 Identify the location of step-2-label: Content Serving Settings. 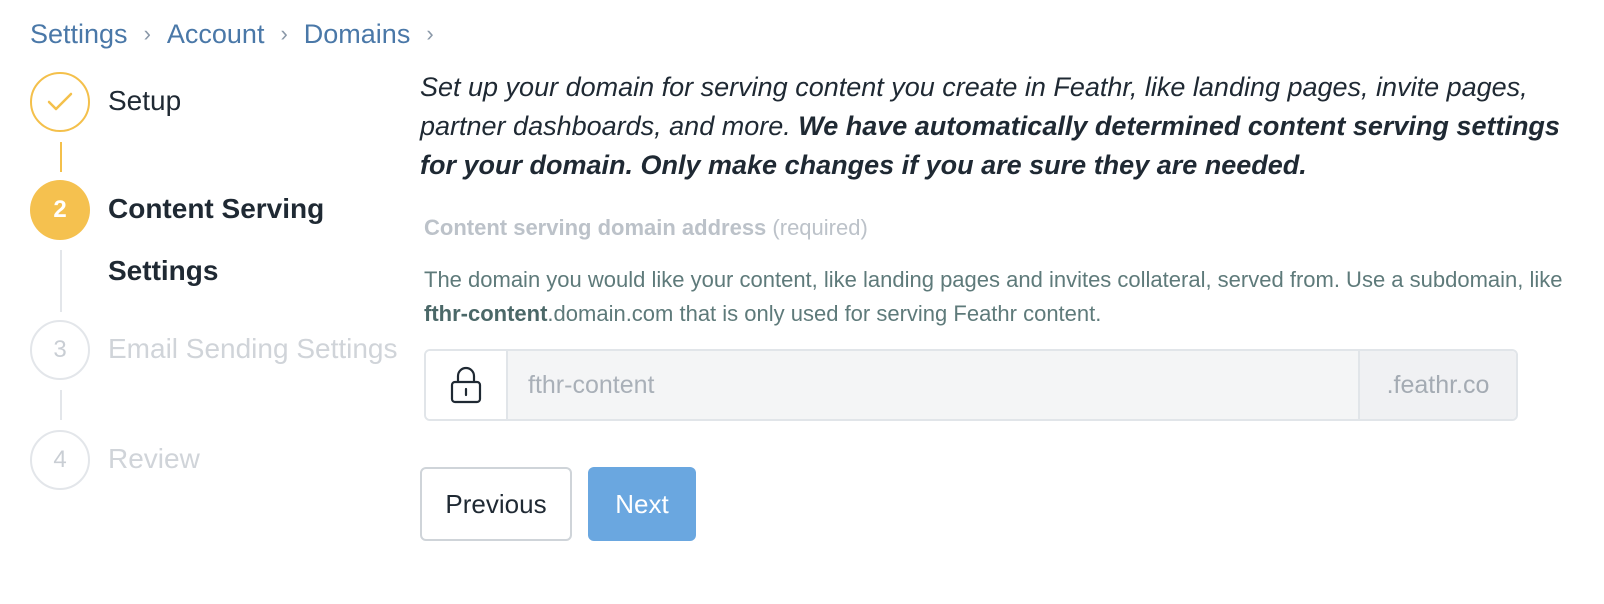
(238, 240).